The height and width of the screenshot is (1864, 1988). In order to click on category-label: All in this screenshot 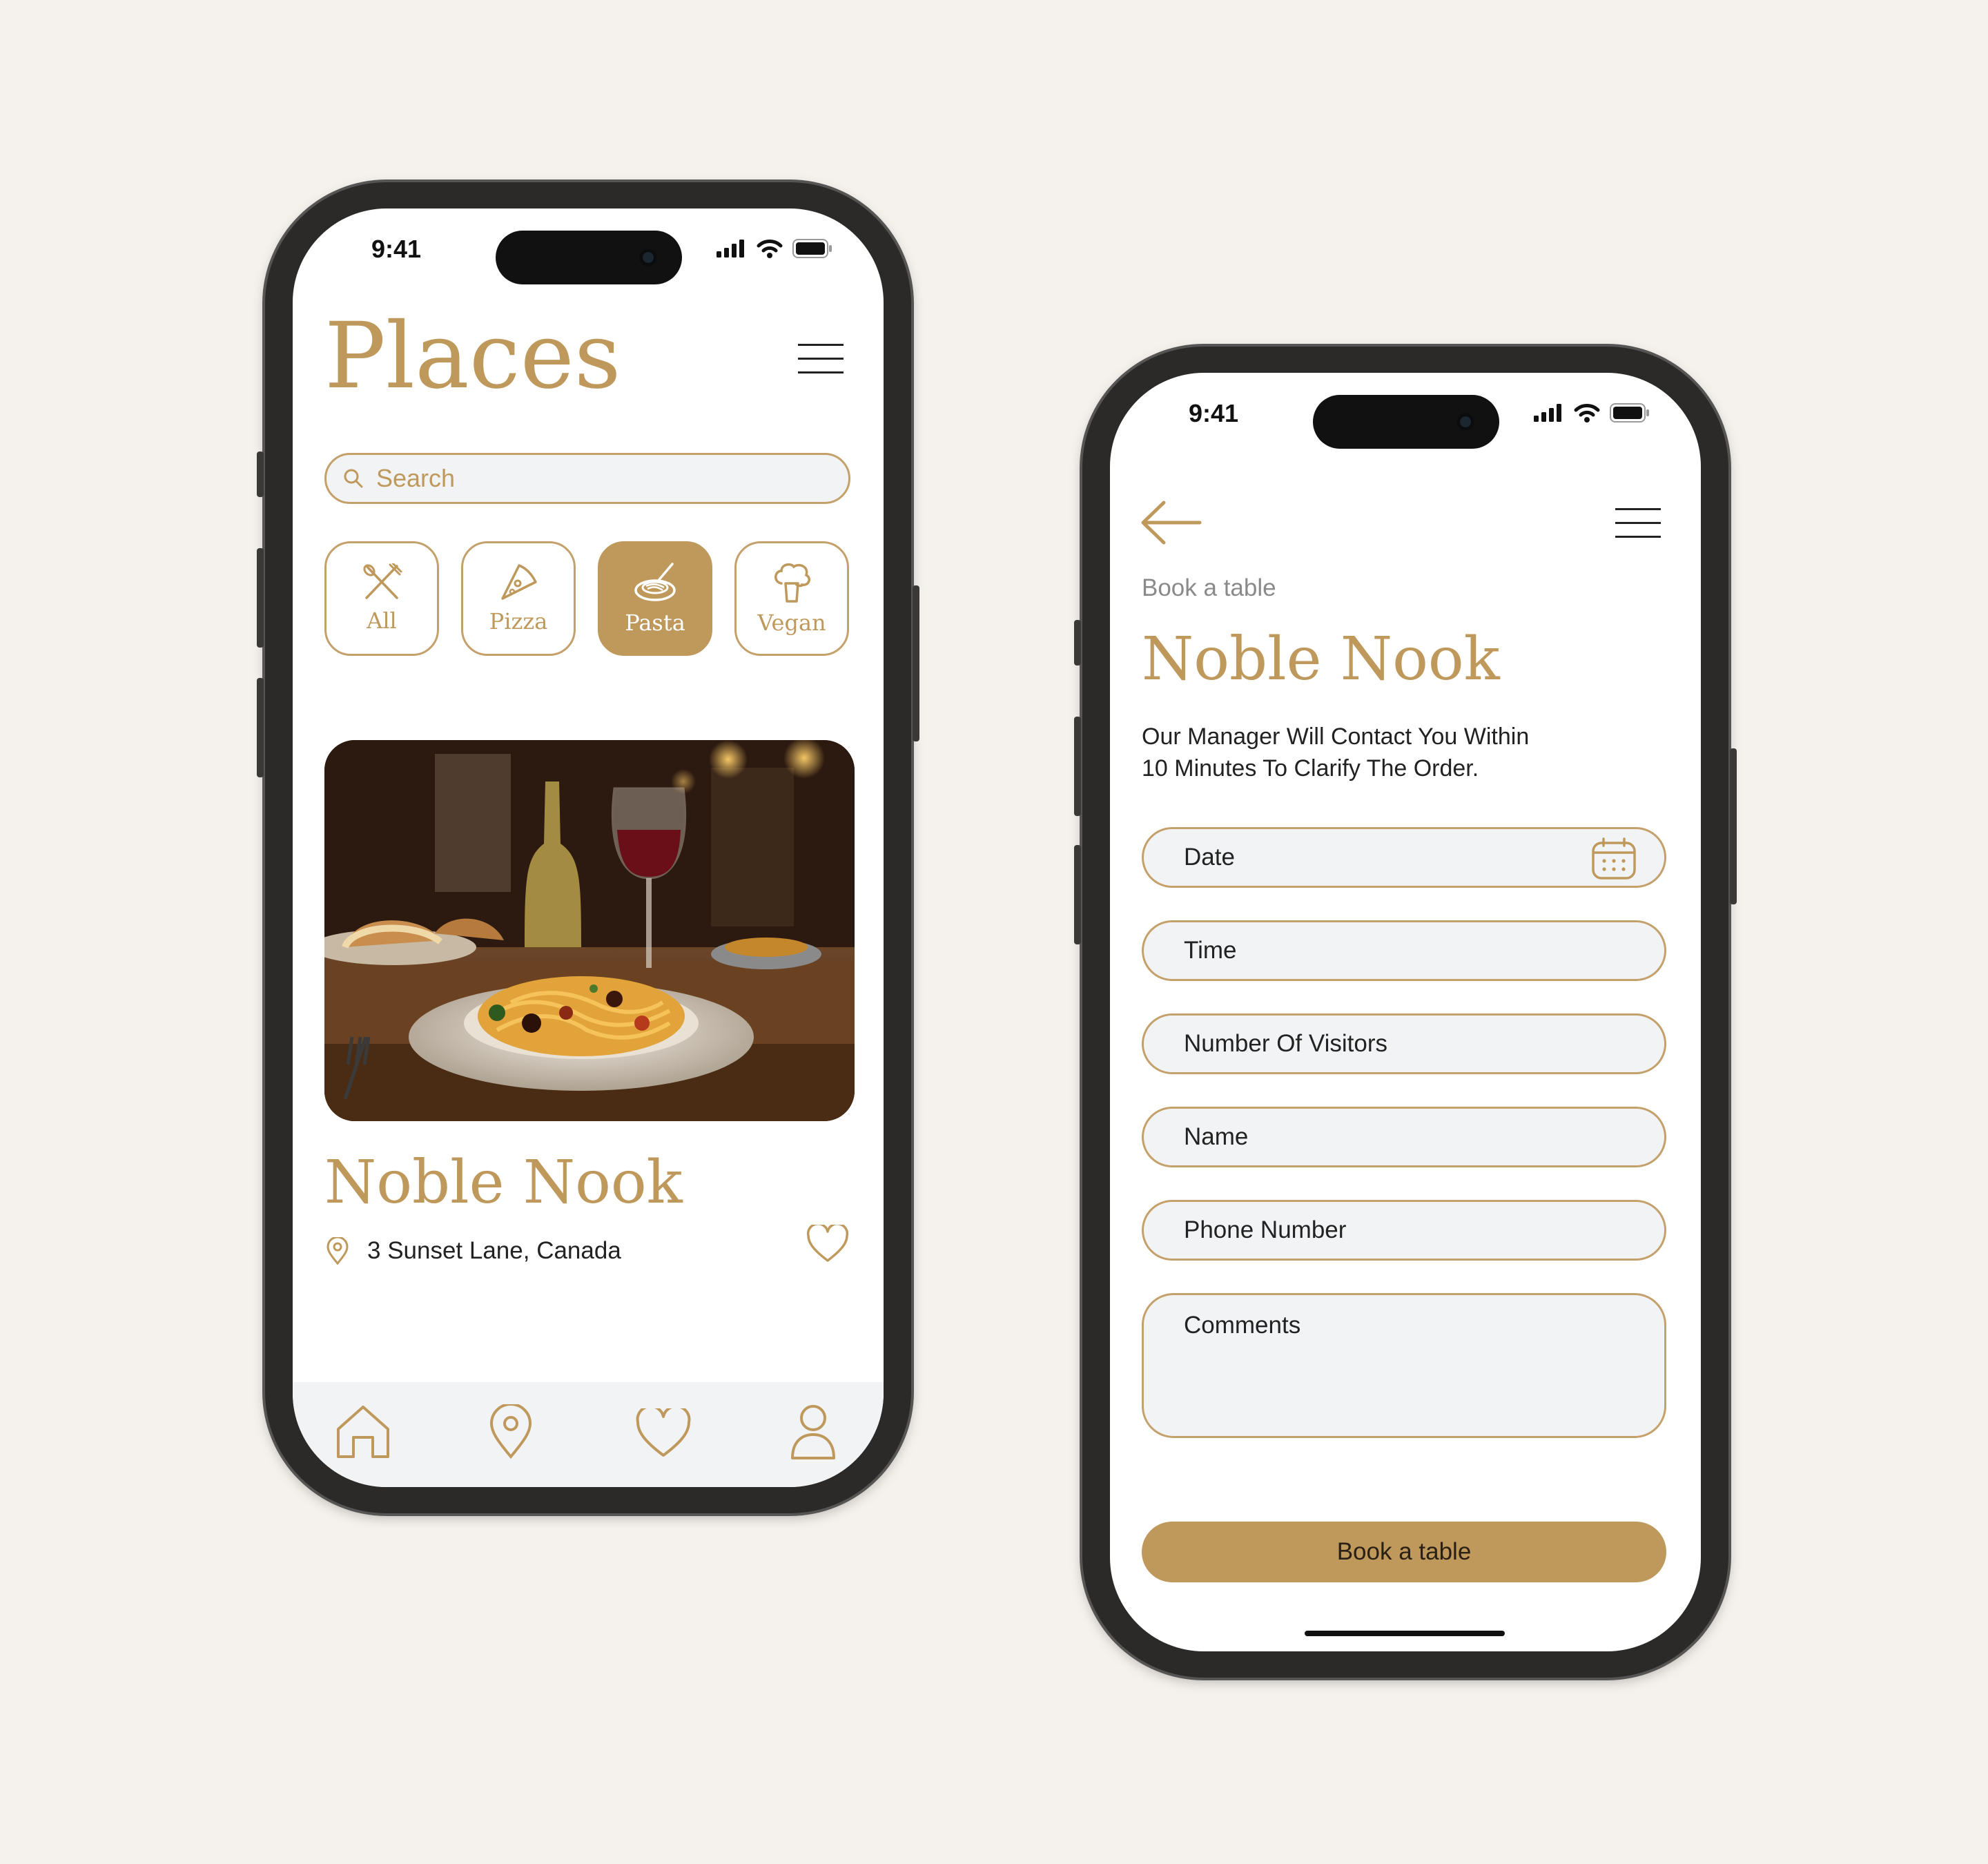, I will do `click(382, 621)`.